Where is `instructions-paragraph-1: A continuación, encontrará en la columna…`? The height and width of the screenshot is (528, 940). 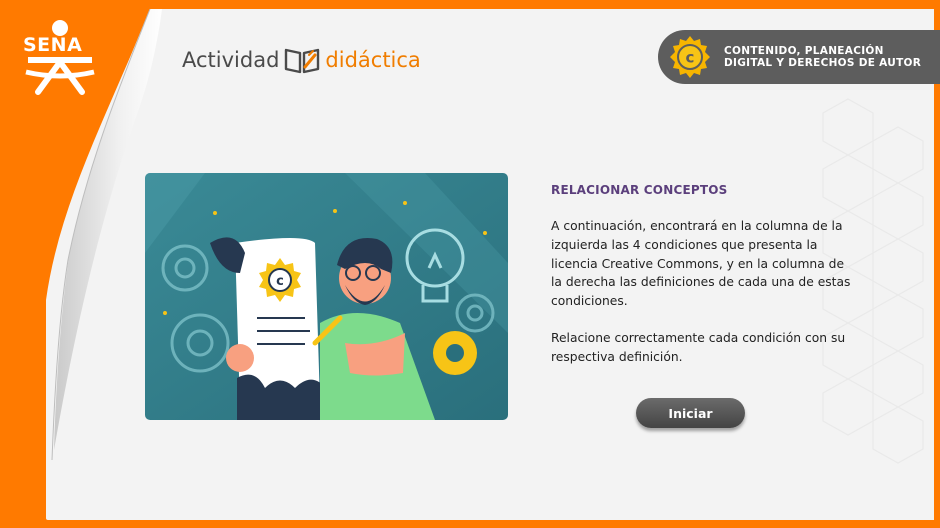 instructions-paragraph-1: A continuación, encontrará en la columna… is located at coordinates (701, 264).